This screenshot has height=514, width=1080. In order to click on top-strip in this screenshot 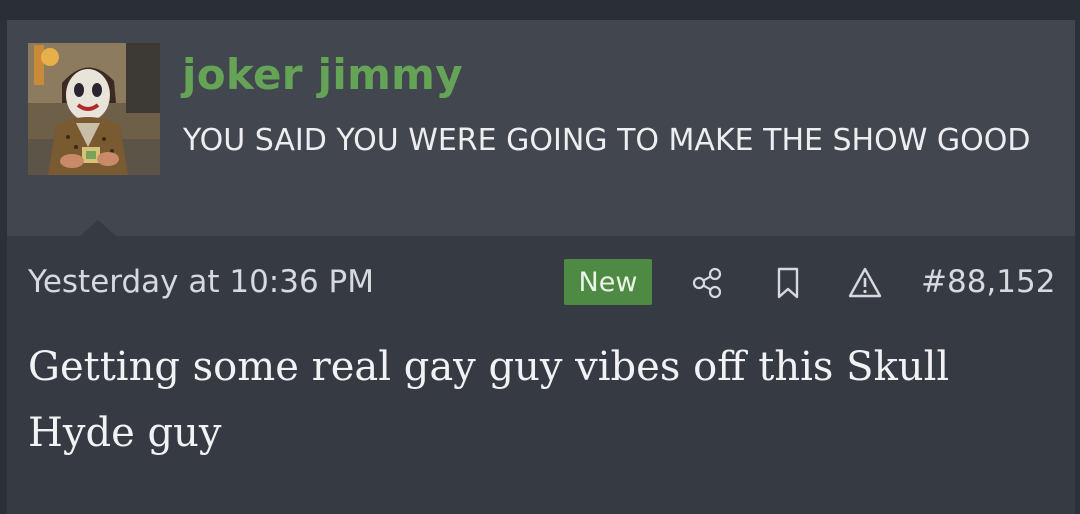, I will do `click(540, 10)`.